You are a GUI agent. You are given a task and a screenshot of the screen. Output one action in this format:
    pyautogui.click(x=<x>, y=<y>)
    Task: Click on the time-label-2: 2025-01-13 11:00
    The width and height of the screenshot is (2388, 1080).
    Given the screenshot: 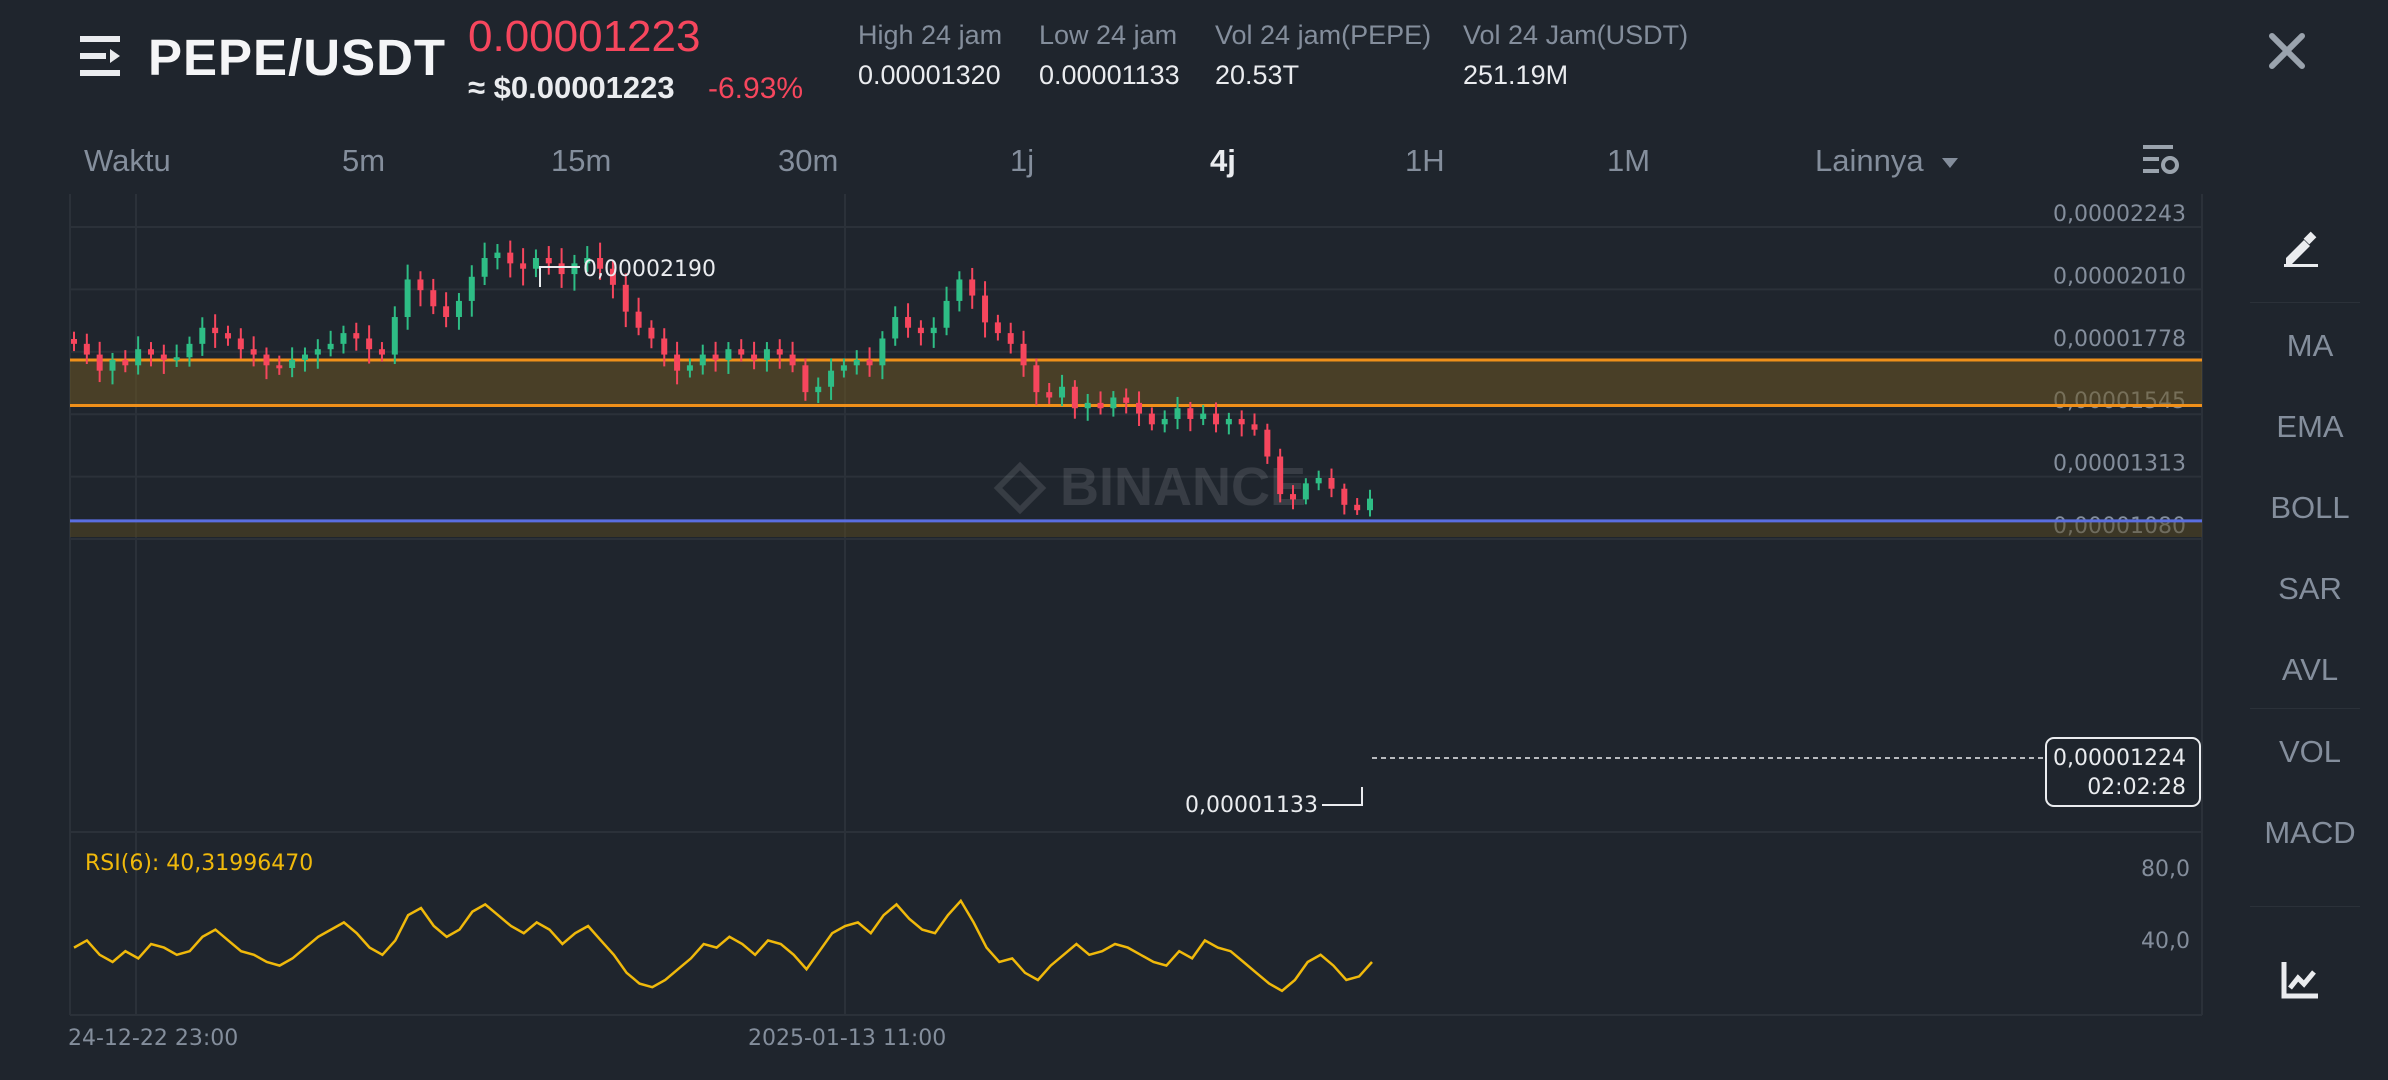 What is the action you would take?
    pyautogui.click(x=847, y=1038)
    